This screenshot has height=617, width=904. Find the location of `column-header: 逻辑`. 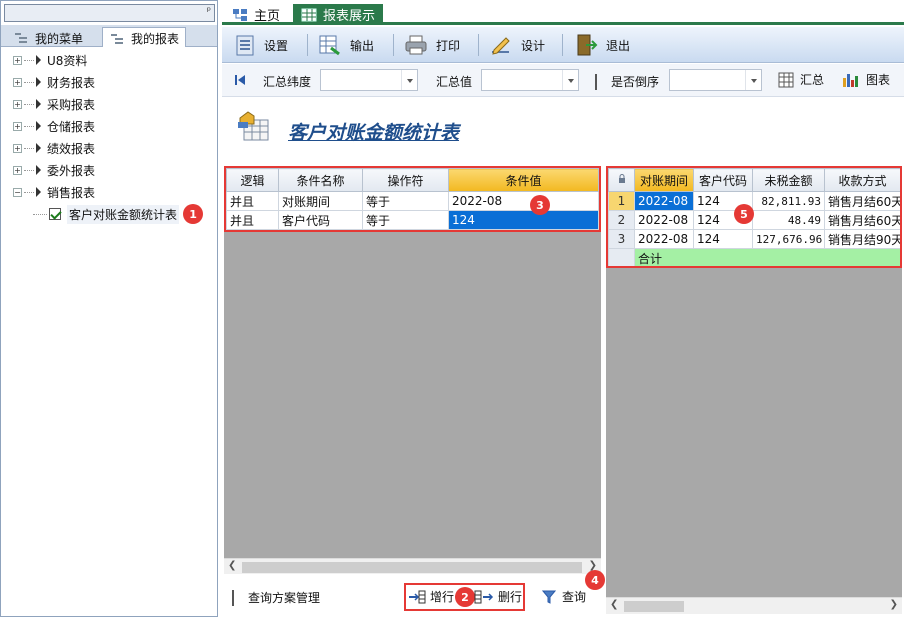

column-header: 逻辑 is located at coordinates (252, 180).